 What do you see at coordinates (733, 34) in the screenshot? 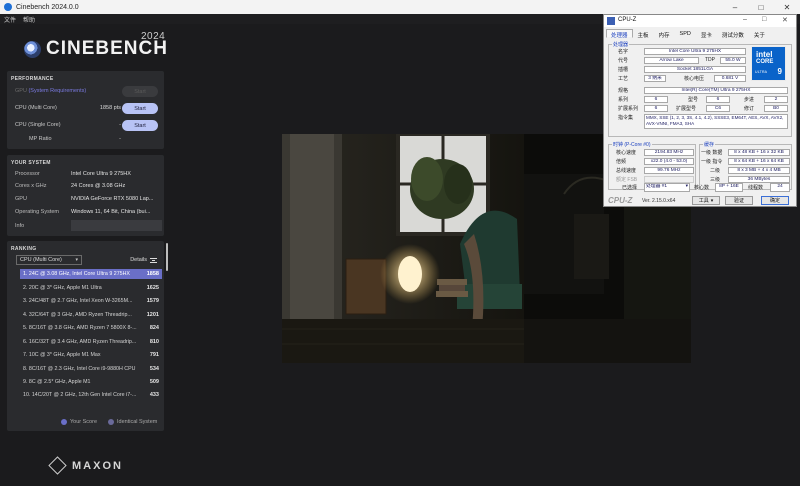
I see `cpuz-tab-bench: 测试分数` at bounding box center [733, 34].